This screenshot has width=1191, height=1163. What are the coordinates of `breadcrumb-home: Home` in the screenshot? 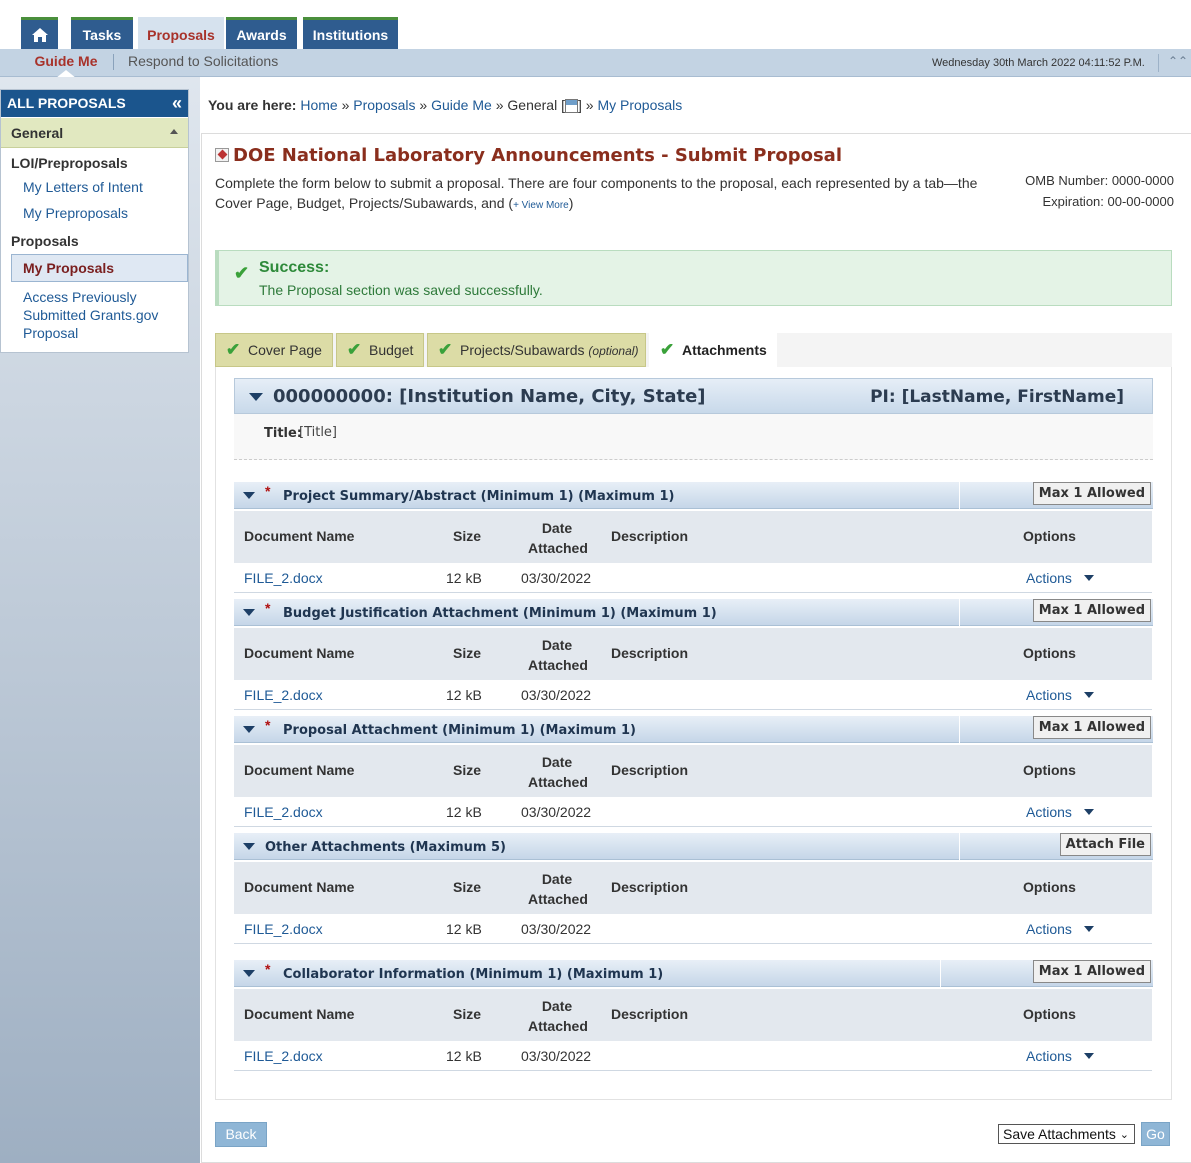 It's located at (318, 105).